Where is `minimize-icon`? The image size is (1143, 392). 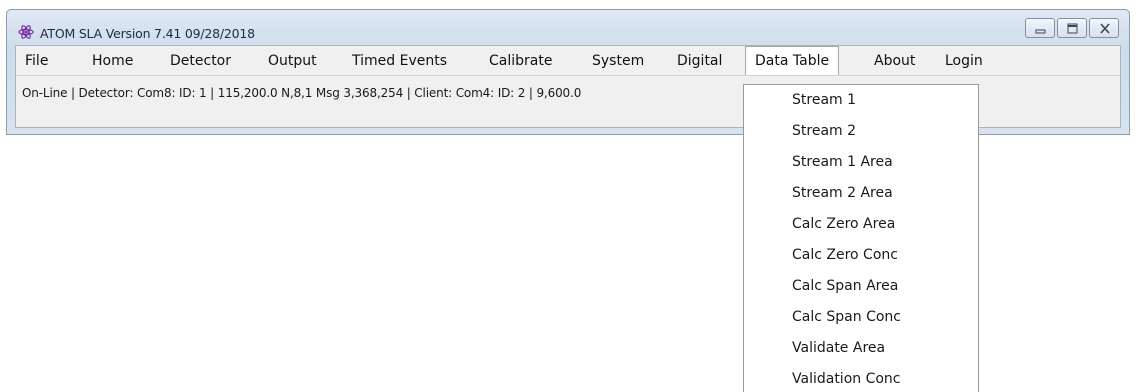
minimize-icon is located at coordinates (1040, 31).